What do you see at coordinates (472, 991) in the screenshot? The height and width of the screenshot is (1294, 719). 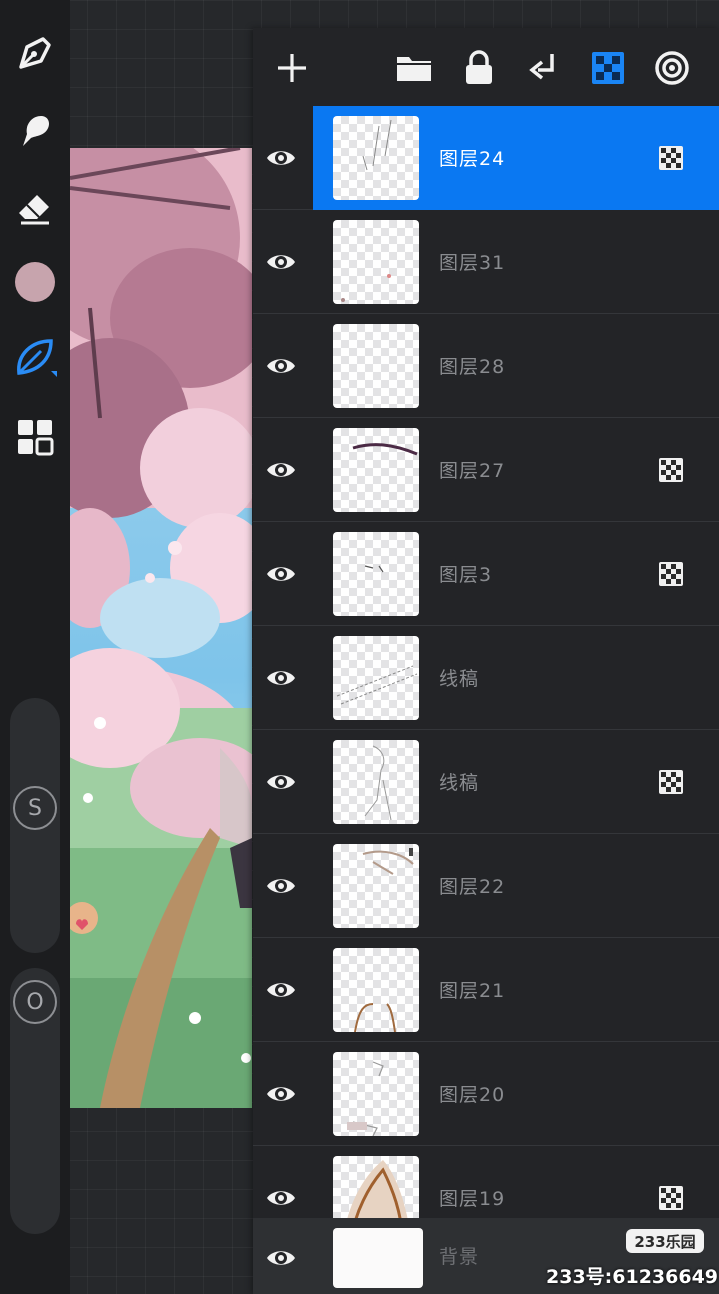 I see `layer-name: 图层21` at bounding box center [472, 991].